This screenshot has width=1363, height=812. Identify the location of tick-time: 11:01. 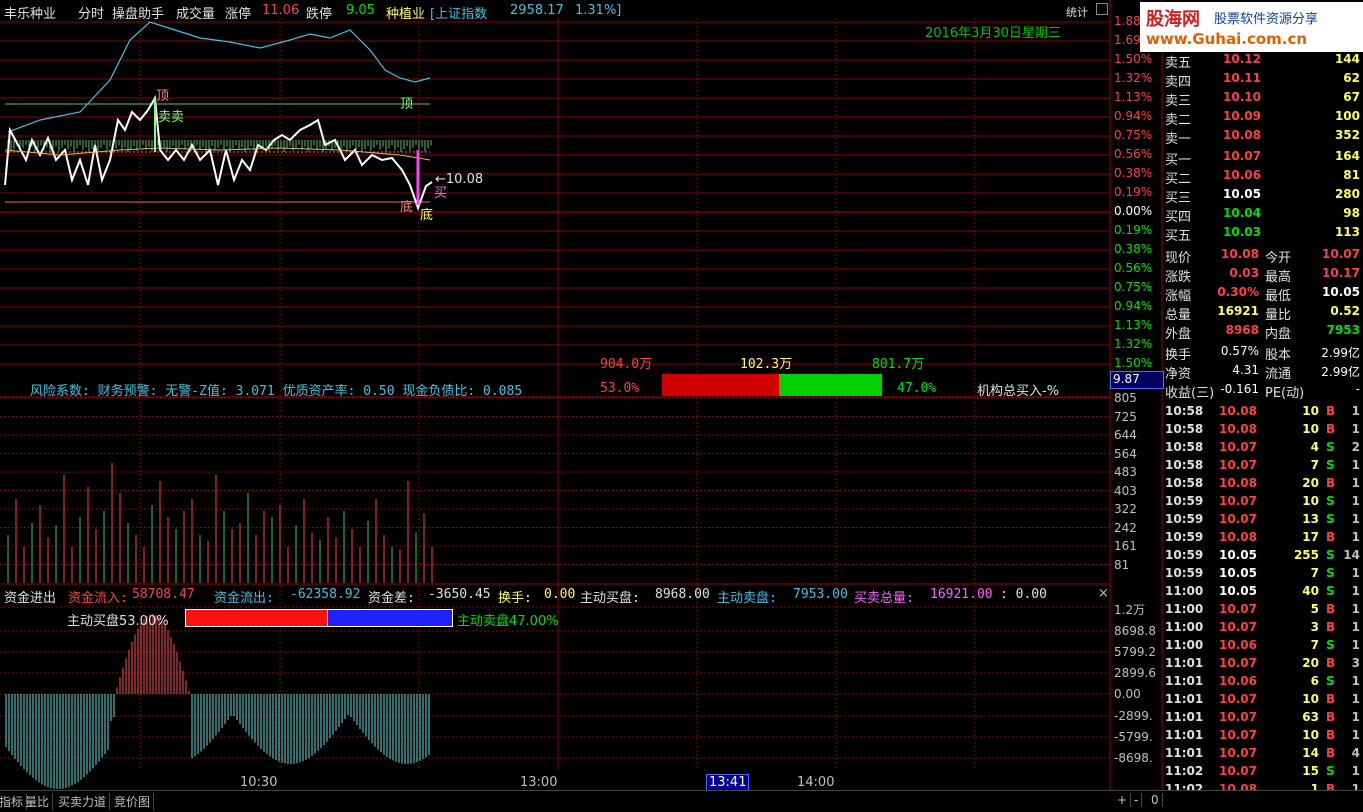
(1184, 717).